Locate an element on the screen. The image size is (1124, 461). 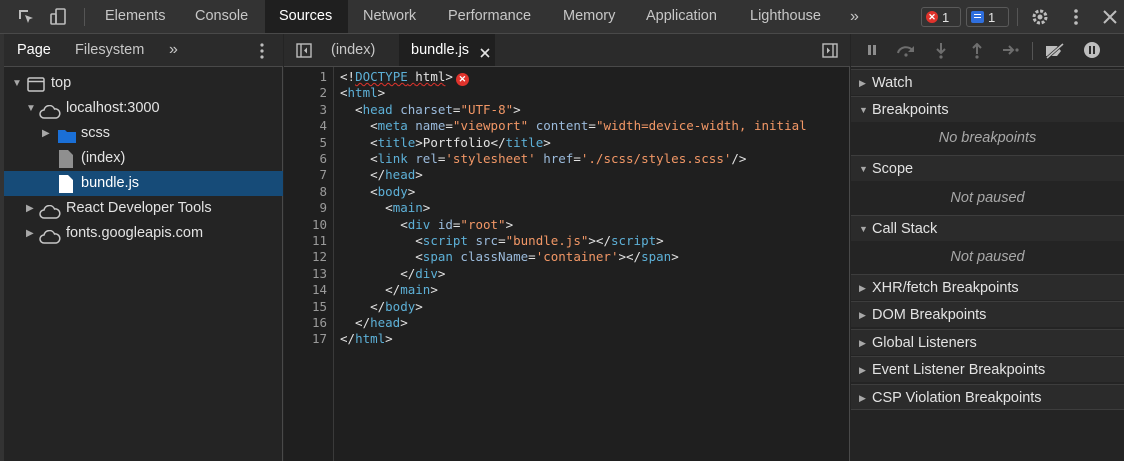
code-line: <head charset="UTF-8"> is located at coordinates (430, 109).